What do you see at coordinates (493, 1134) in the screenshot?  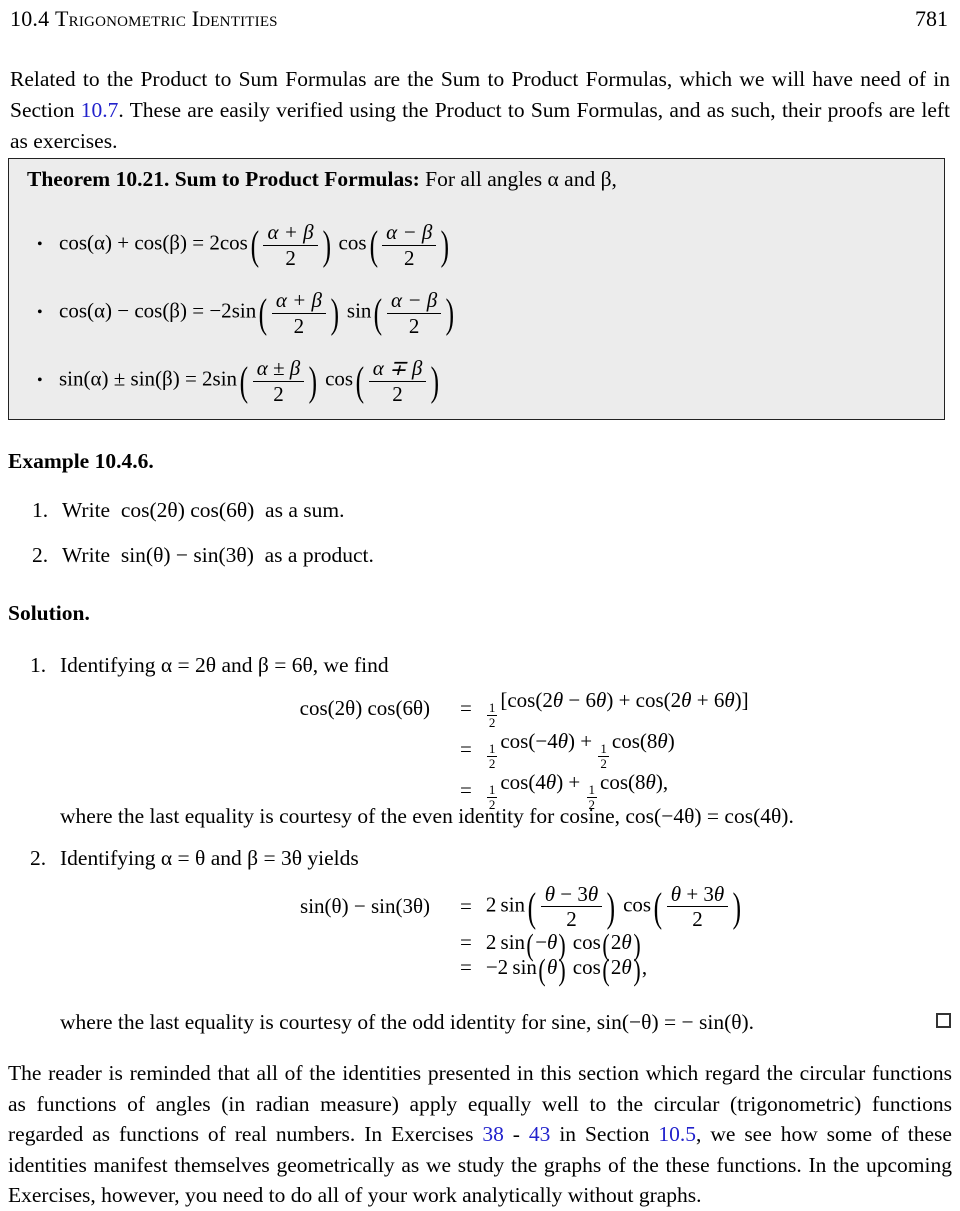 I see `exercise-link-38: 38` at bounding box center [493, 1134].